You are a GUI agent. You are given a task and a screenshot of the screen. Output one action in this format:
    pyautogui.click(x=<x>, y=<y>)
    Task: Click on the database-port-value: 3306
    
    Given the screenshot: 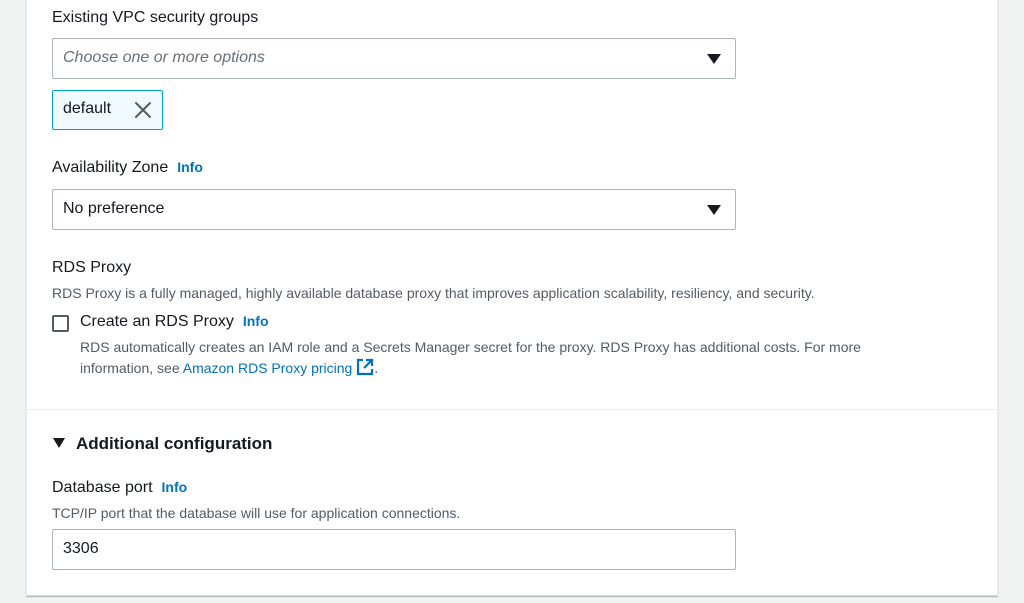 What is the action you would take?
    pyautogui.click(x=81, y=549)
    